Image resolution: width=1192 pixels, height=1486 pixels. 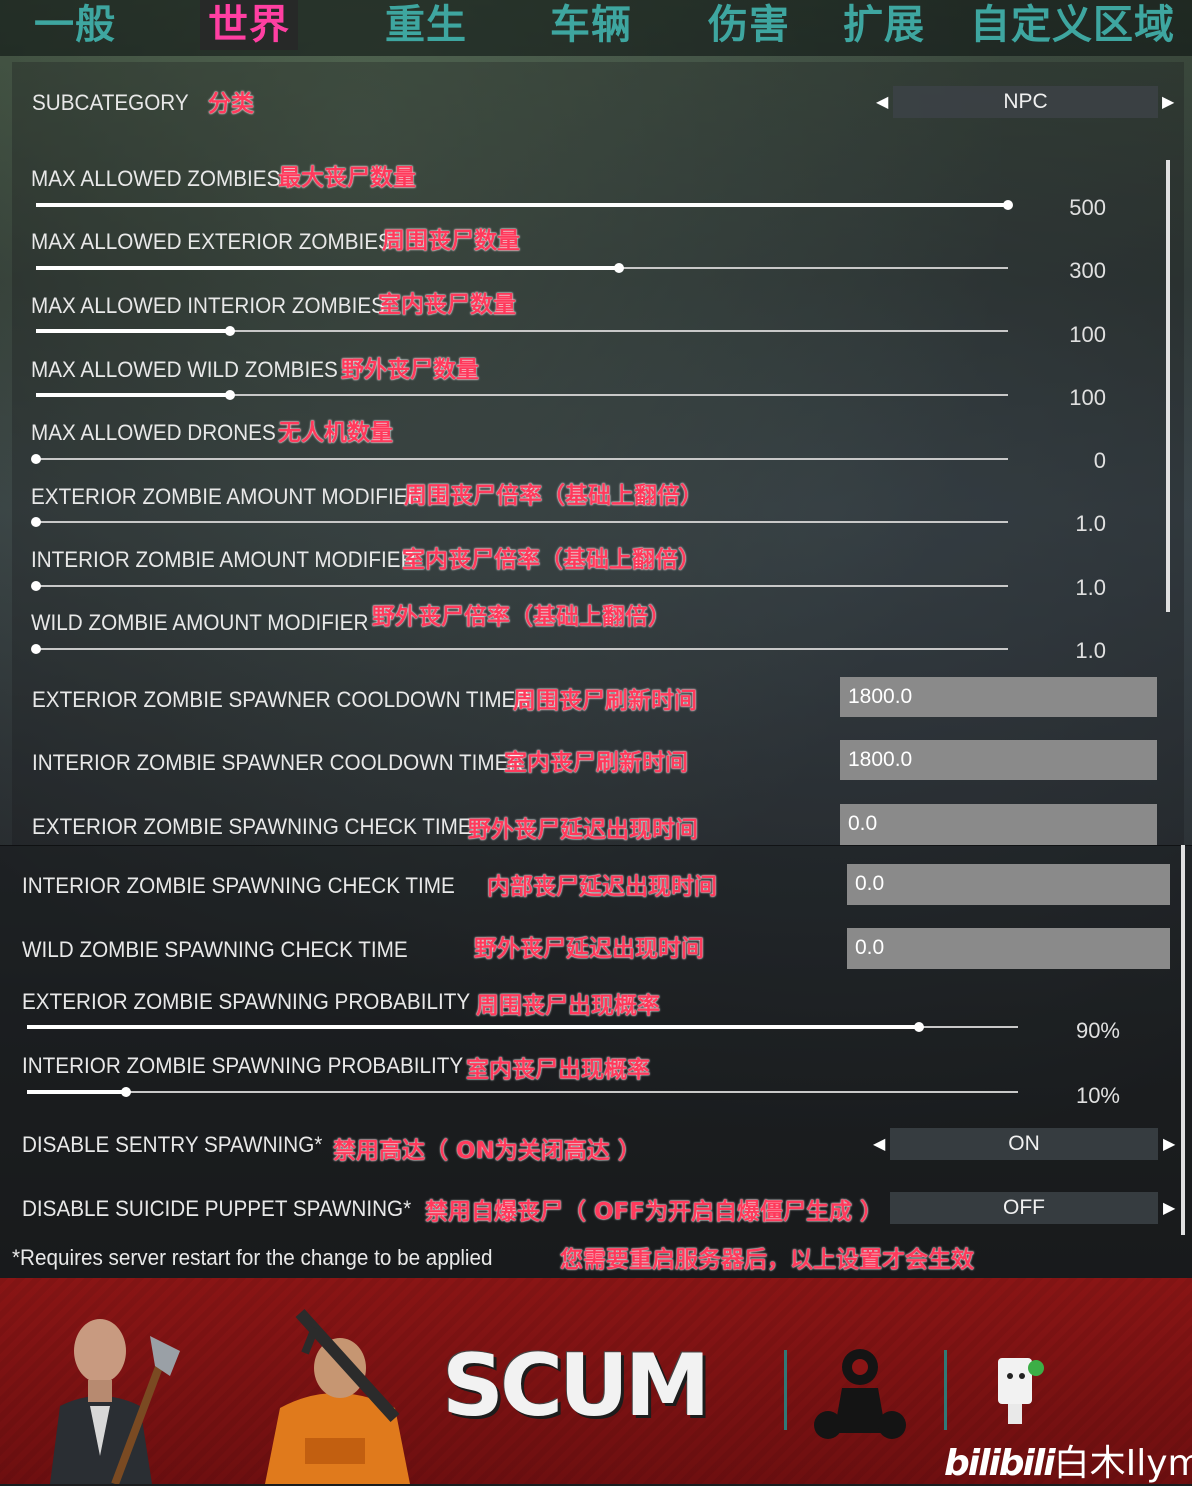 I want to click on subcategory-value: NPC, so click(x=1025, y=101).